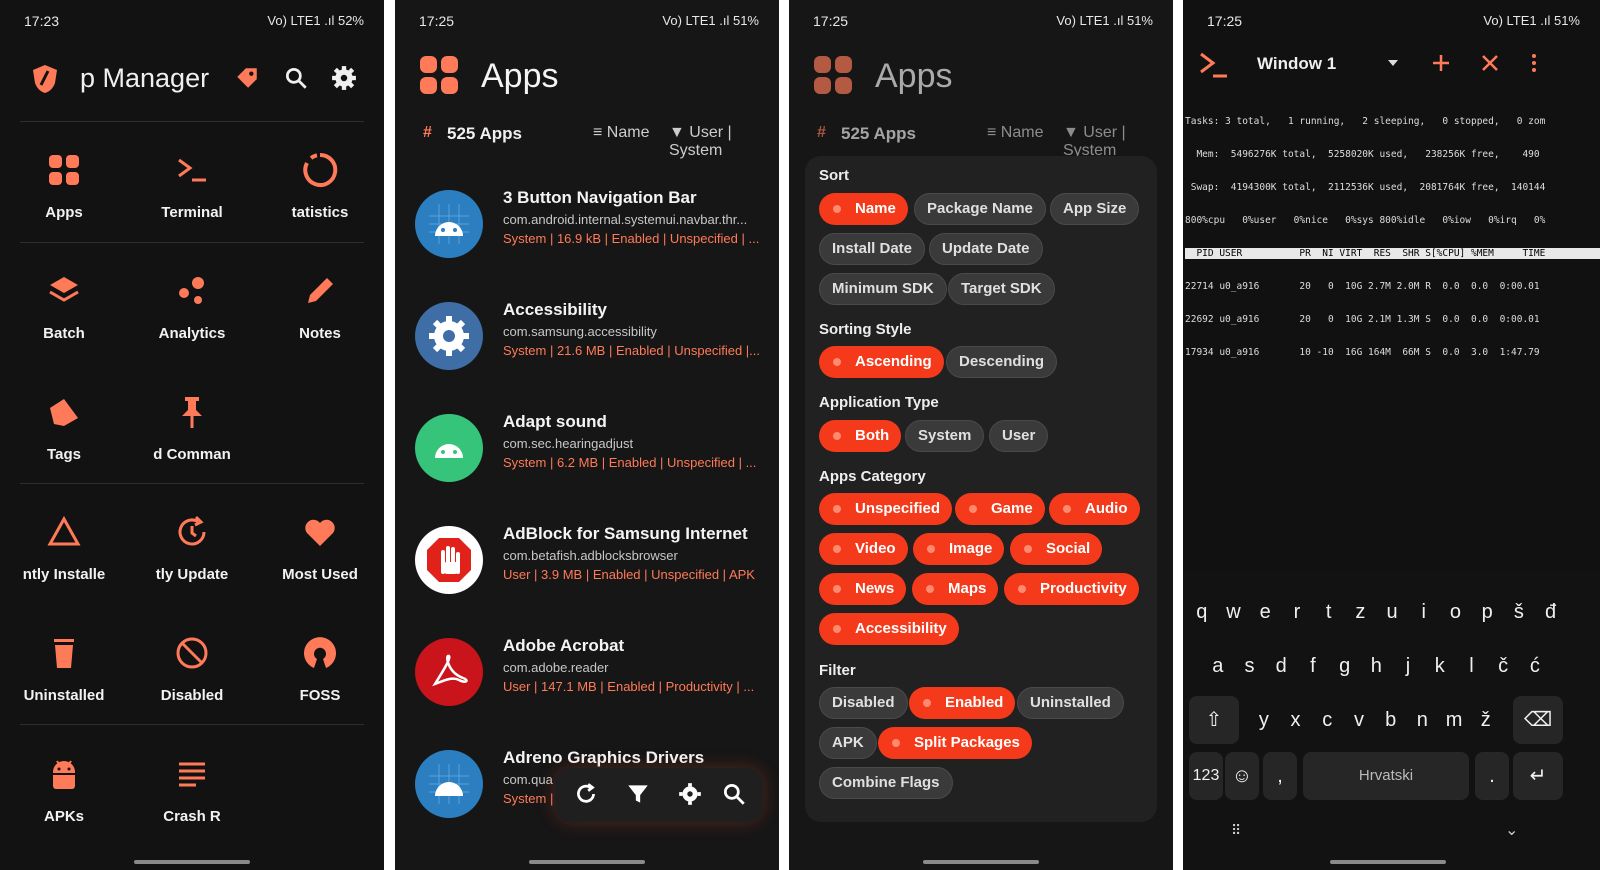  I want to click on key-e: e, so click(1265, 612).